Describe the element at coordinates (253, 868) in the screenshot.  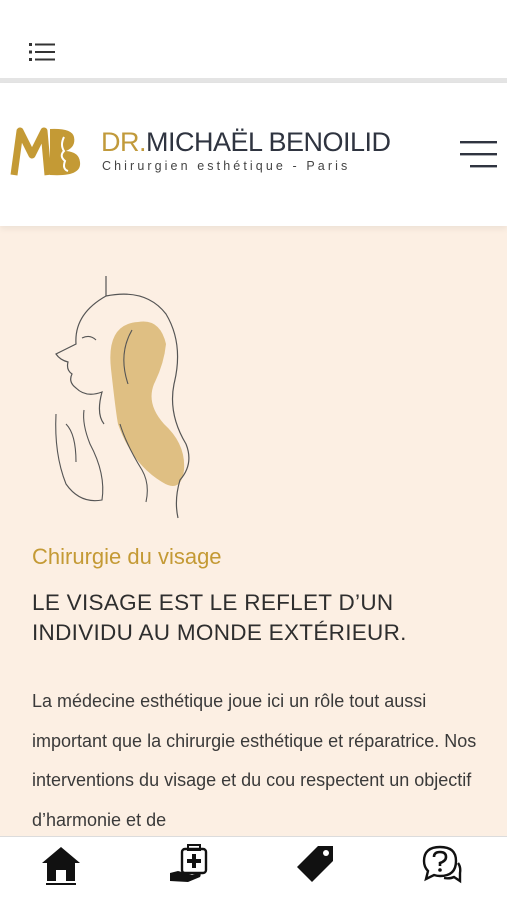
I see `bottom-nav` at that location.